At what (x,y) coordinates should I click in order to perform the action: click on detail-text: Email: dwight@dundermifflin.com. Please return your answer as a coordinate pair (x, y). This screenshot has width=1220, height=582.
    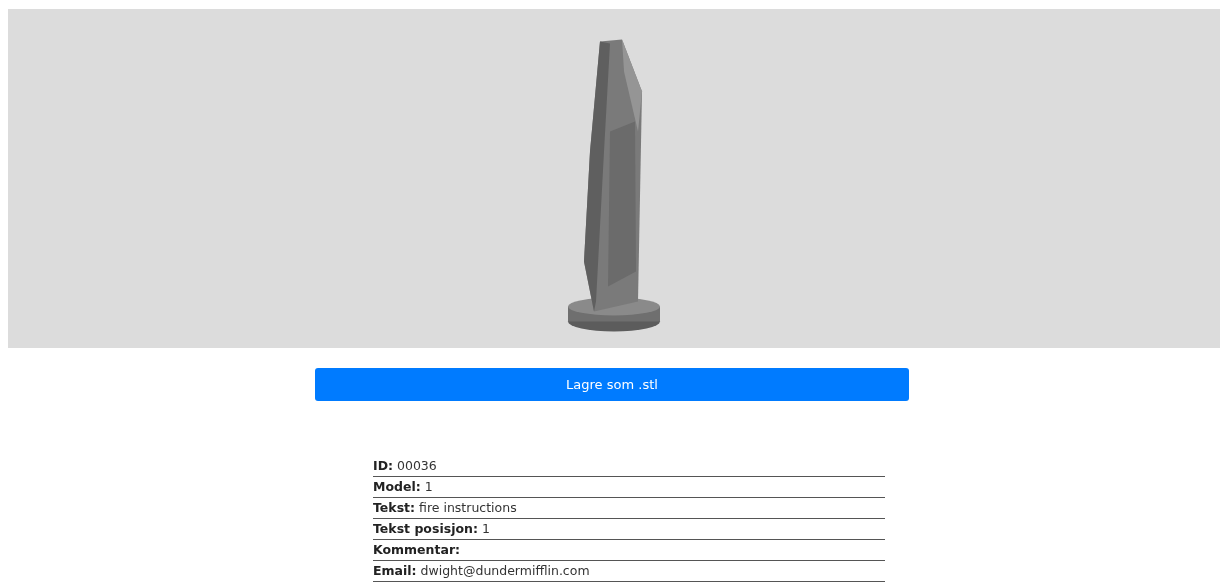
    Looking at the image, I should click on (629, 571).